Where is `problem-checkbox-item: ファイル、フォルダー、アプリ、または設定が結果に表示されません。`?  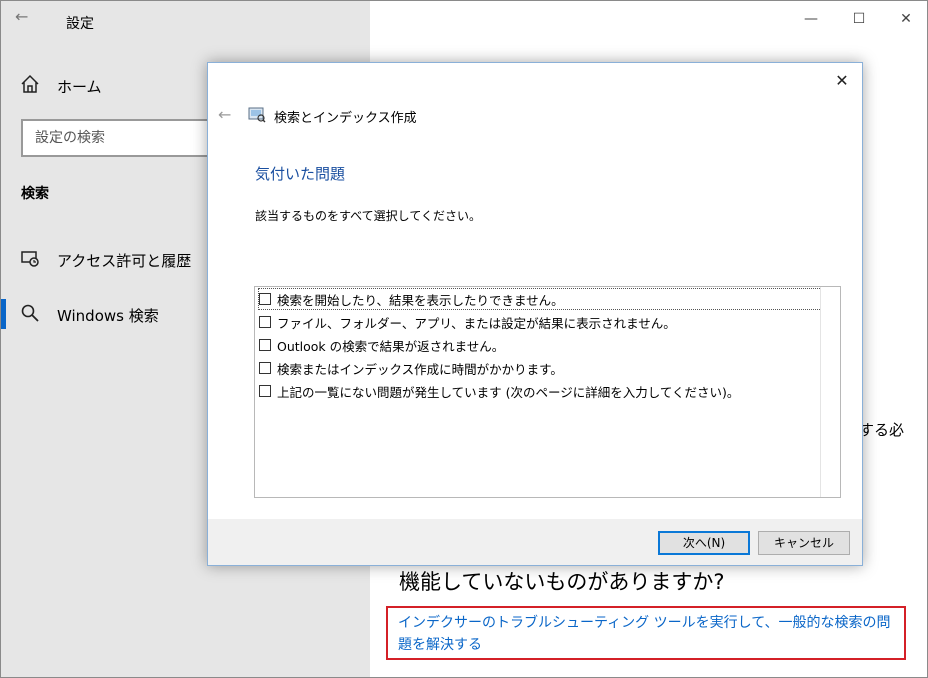 problem-checkbox-item: ファイル、フォルダー、アプリ、または設定が結果に表示されません。 is located at coordinates (467, 322).